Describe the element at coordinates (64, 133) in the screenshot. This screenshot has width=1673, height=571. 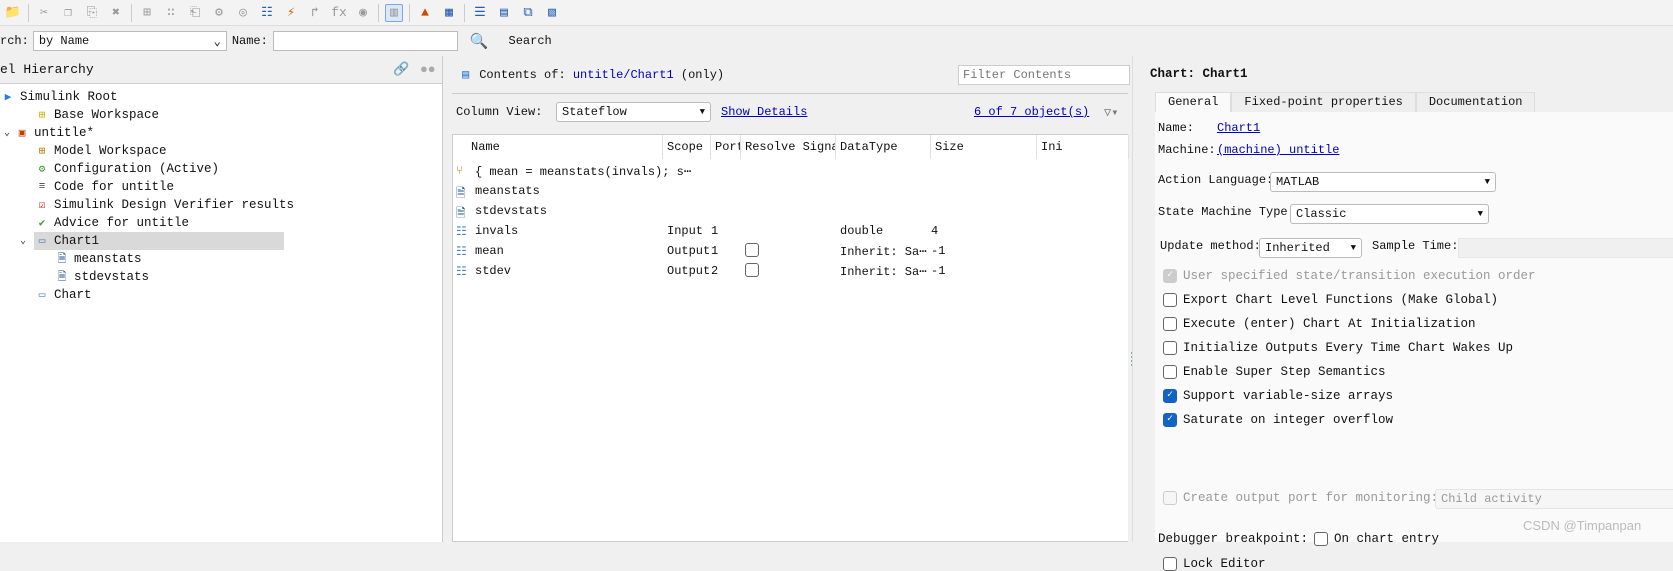
I see `tree-item-label: untitle*` at that location.